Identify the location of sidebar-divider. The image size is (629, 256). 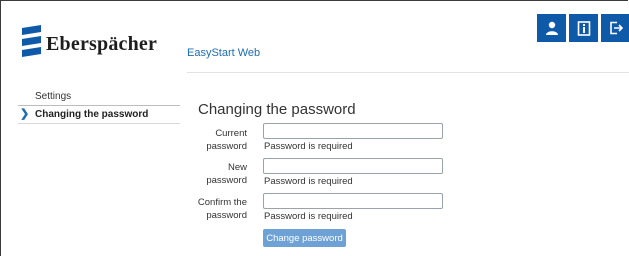
(99, 123).